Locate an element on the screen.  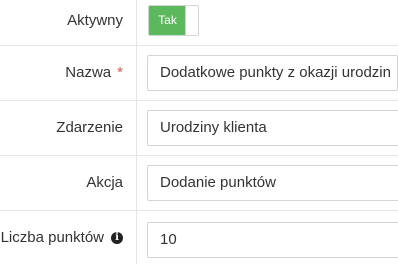
event-label: Zdarzenie is located at coordinates (89, 127).